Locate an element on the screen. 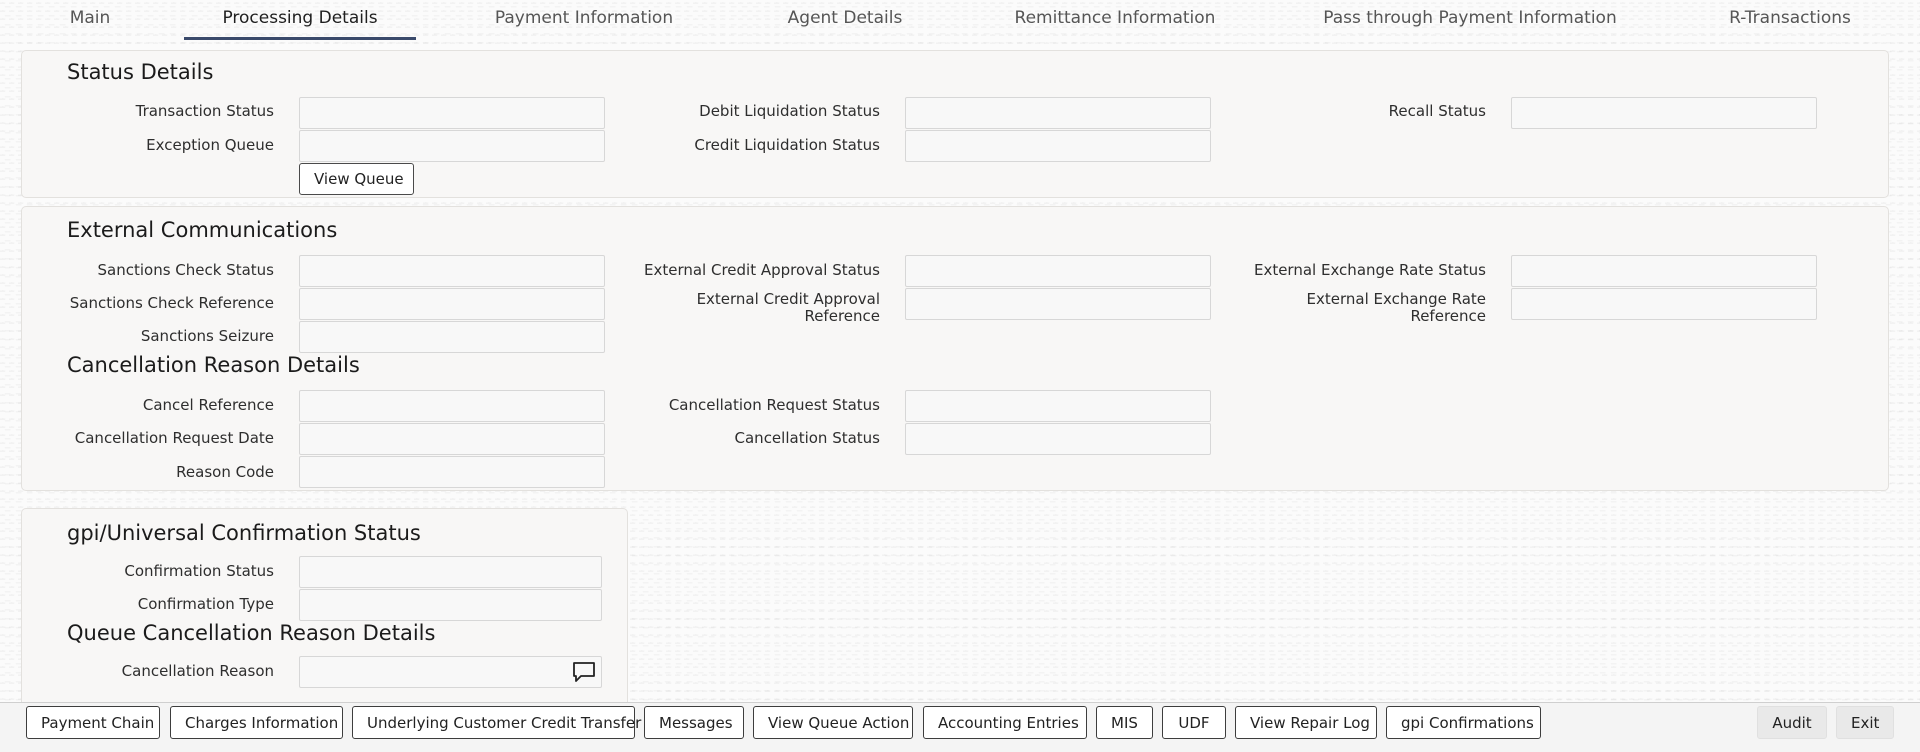 The width and height of the screenshot is (1920, 752). credit-liquidation-status-field is located at coordinates (1058, 146).